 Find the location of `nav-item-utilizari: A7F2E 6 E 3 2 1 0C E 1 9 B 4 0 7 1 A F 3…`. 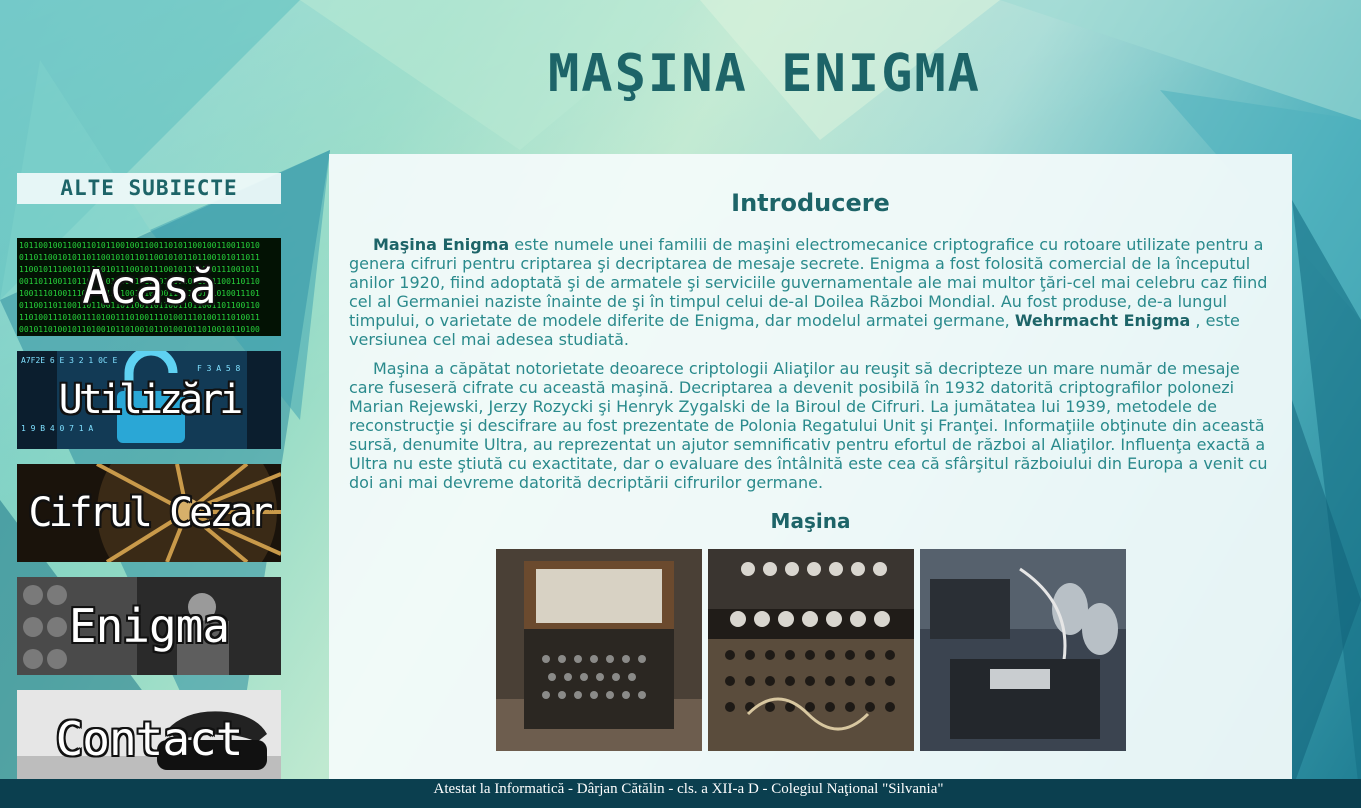

nav-item-utilizari: A7F2E 6 E 3 2 1 0C E 1 9 B 4 0 7 1 A F 3… is located at coordinates (149, 400).